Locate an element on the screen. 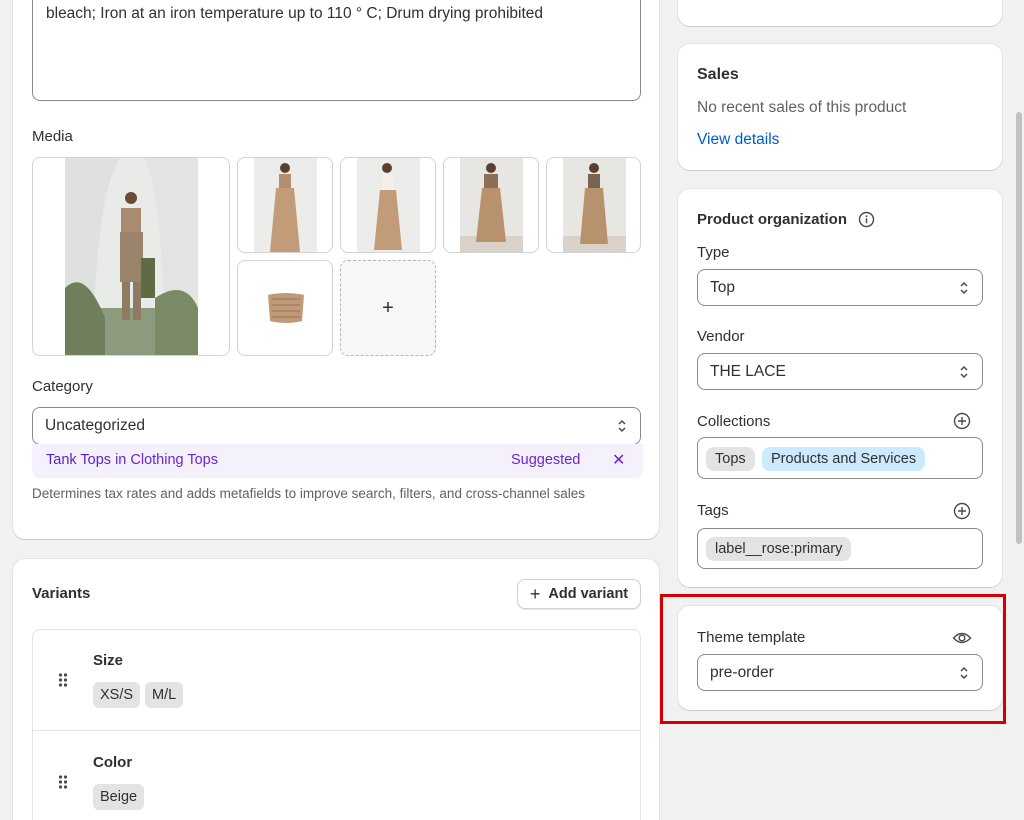 The image size is (1024, 820). variant-option-name: Color is located at coordinates (113, 762).